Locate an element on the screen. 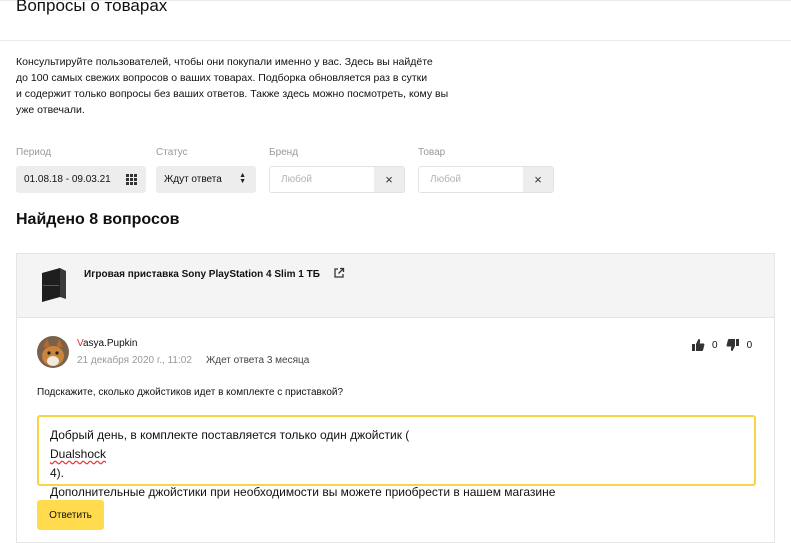  status-select: Ждут ответа ▲ ▼ is located at coordinates (206, 179).